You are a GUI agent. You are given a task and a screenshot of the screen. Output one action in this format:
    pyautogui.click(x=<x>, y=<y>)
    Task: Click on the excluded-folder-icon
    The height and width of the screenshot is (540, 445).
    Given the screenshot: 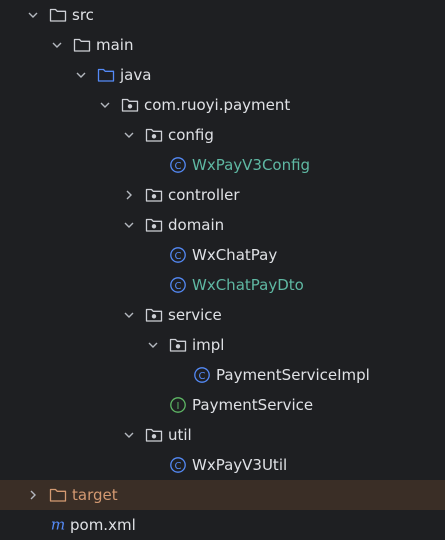 What is the action you would take?
    pyautogui.click(x=58, y=495)
    